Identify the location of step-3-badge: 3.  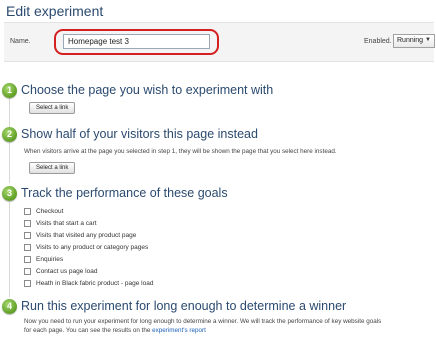
(9, 193).